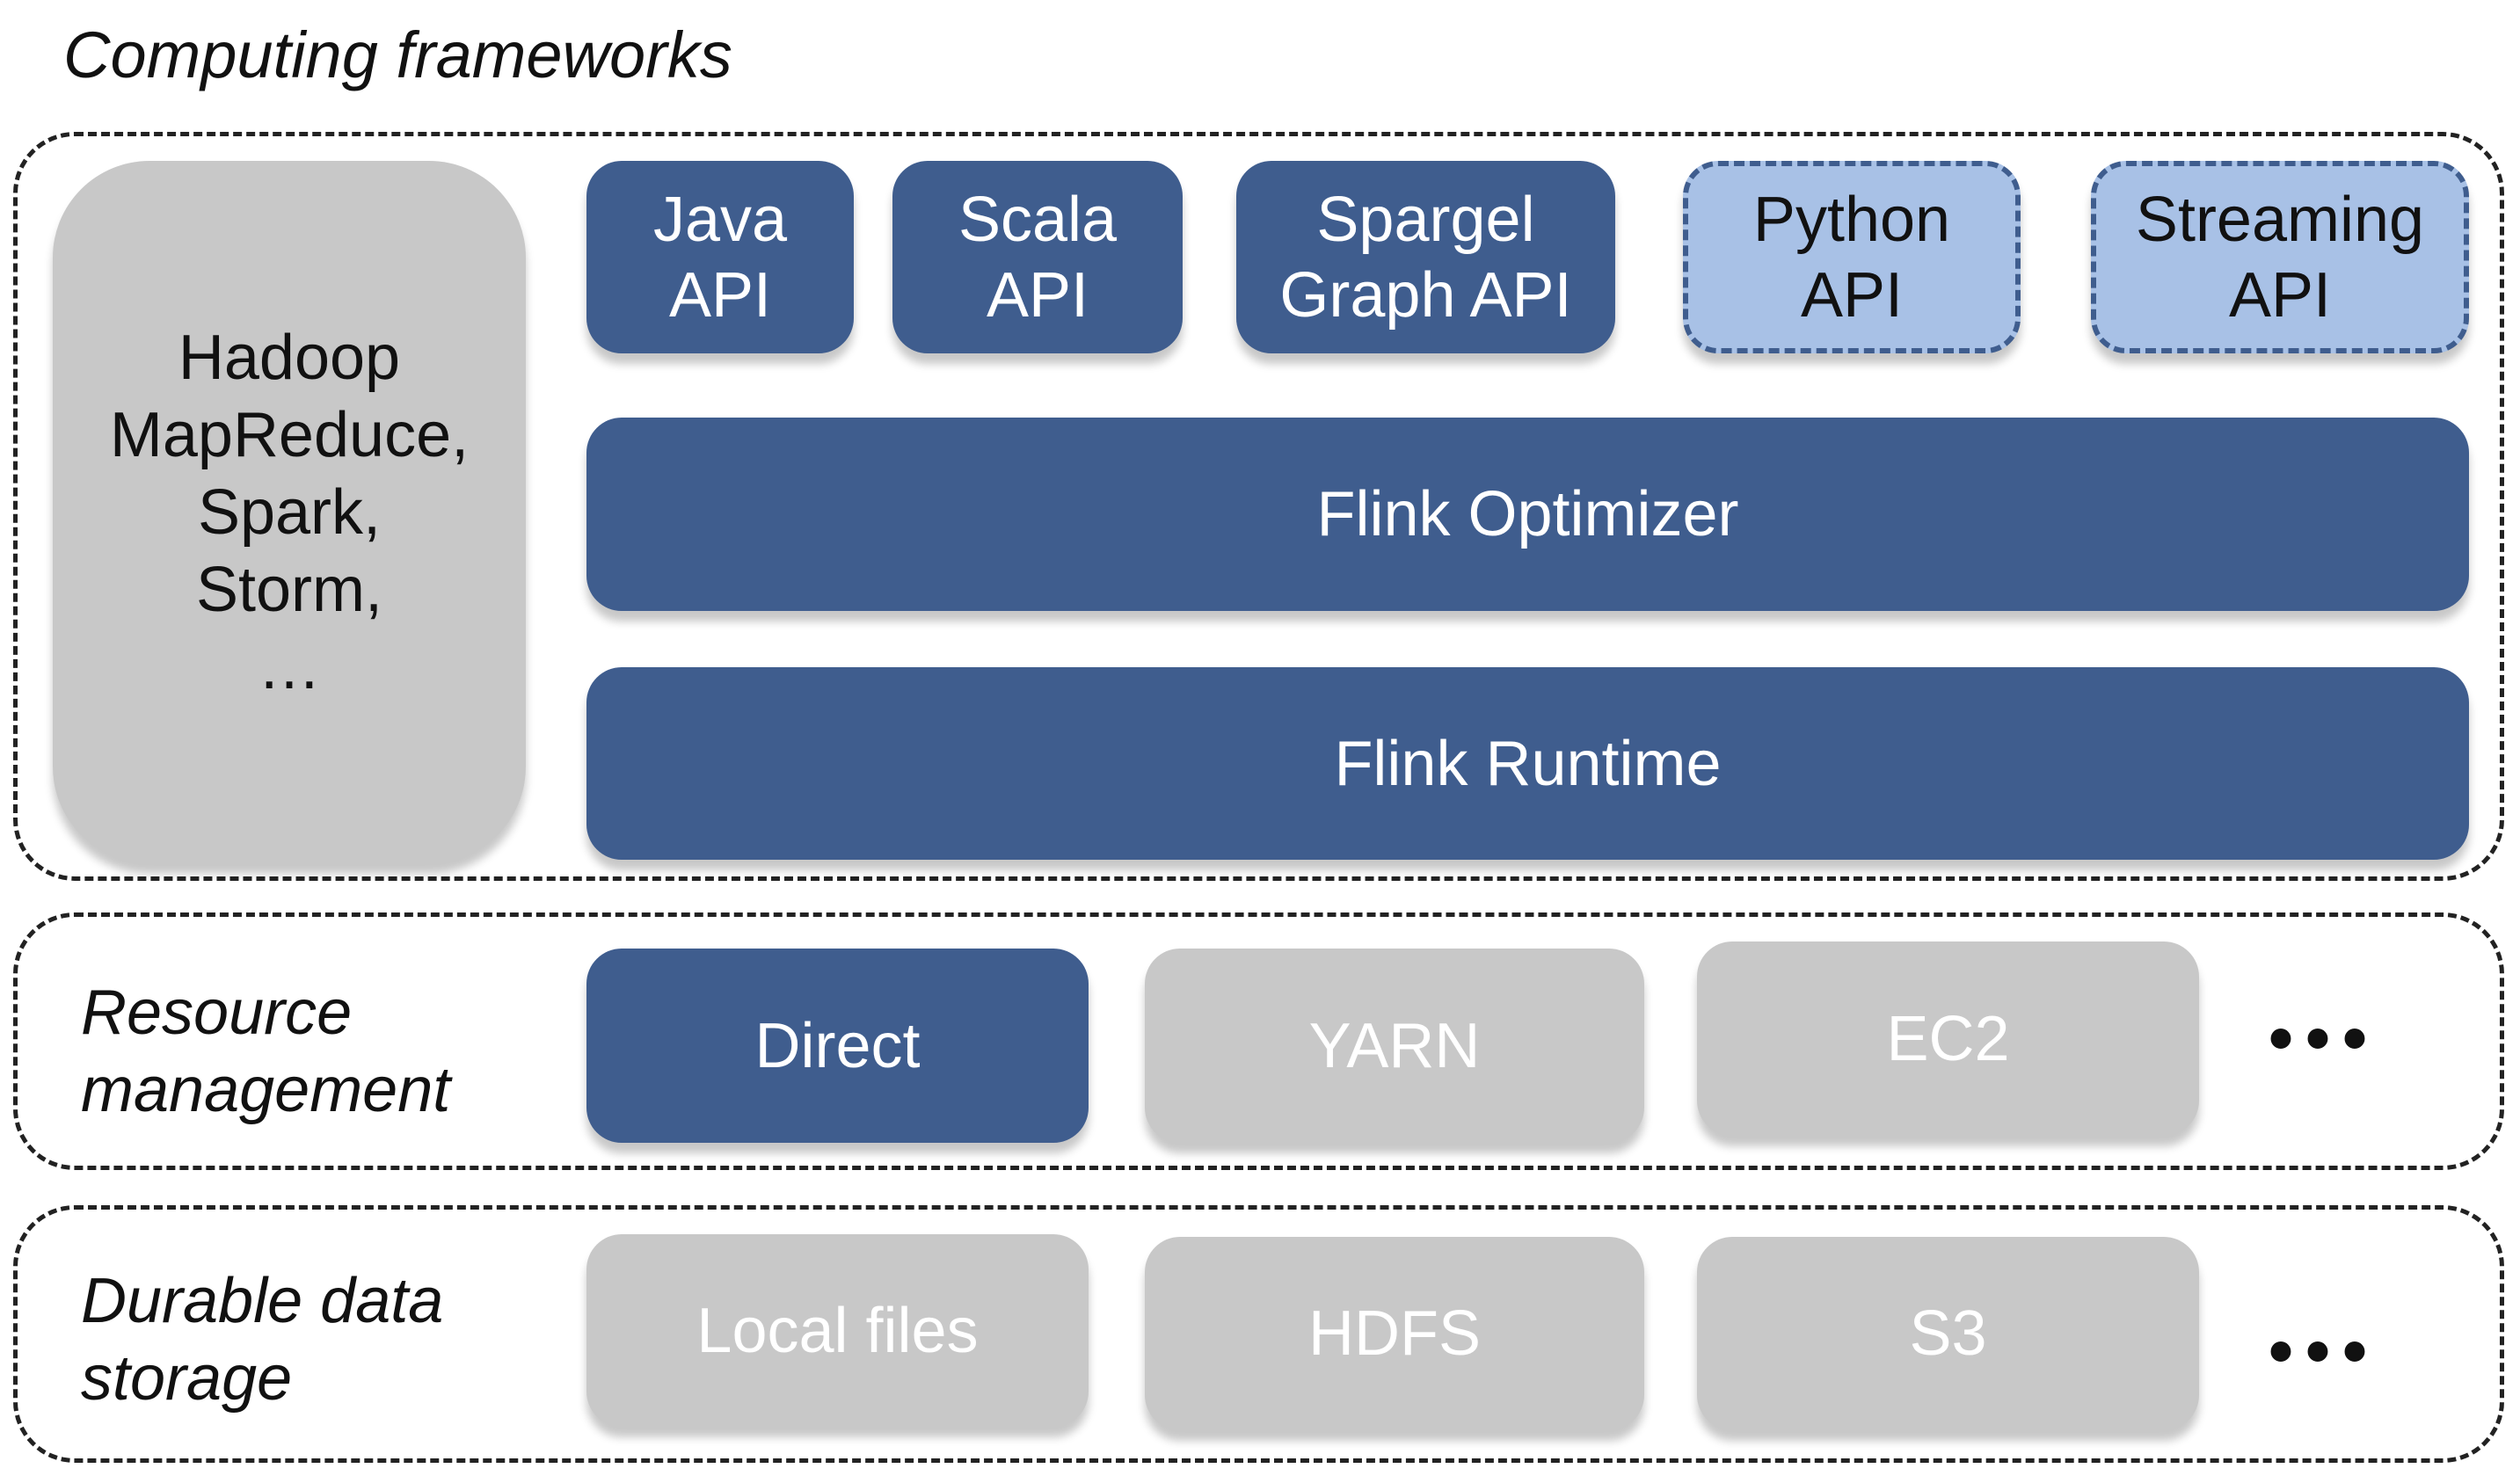 Image resolution: width=2520 pixels, height=1483 pixels. Describe the element at coordinates (1425, 257) in the screenshot. I see `spargel-graph-api-box: Spargel Graph API` at that location.